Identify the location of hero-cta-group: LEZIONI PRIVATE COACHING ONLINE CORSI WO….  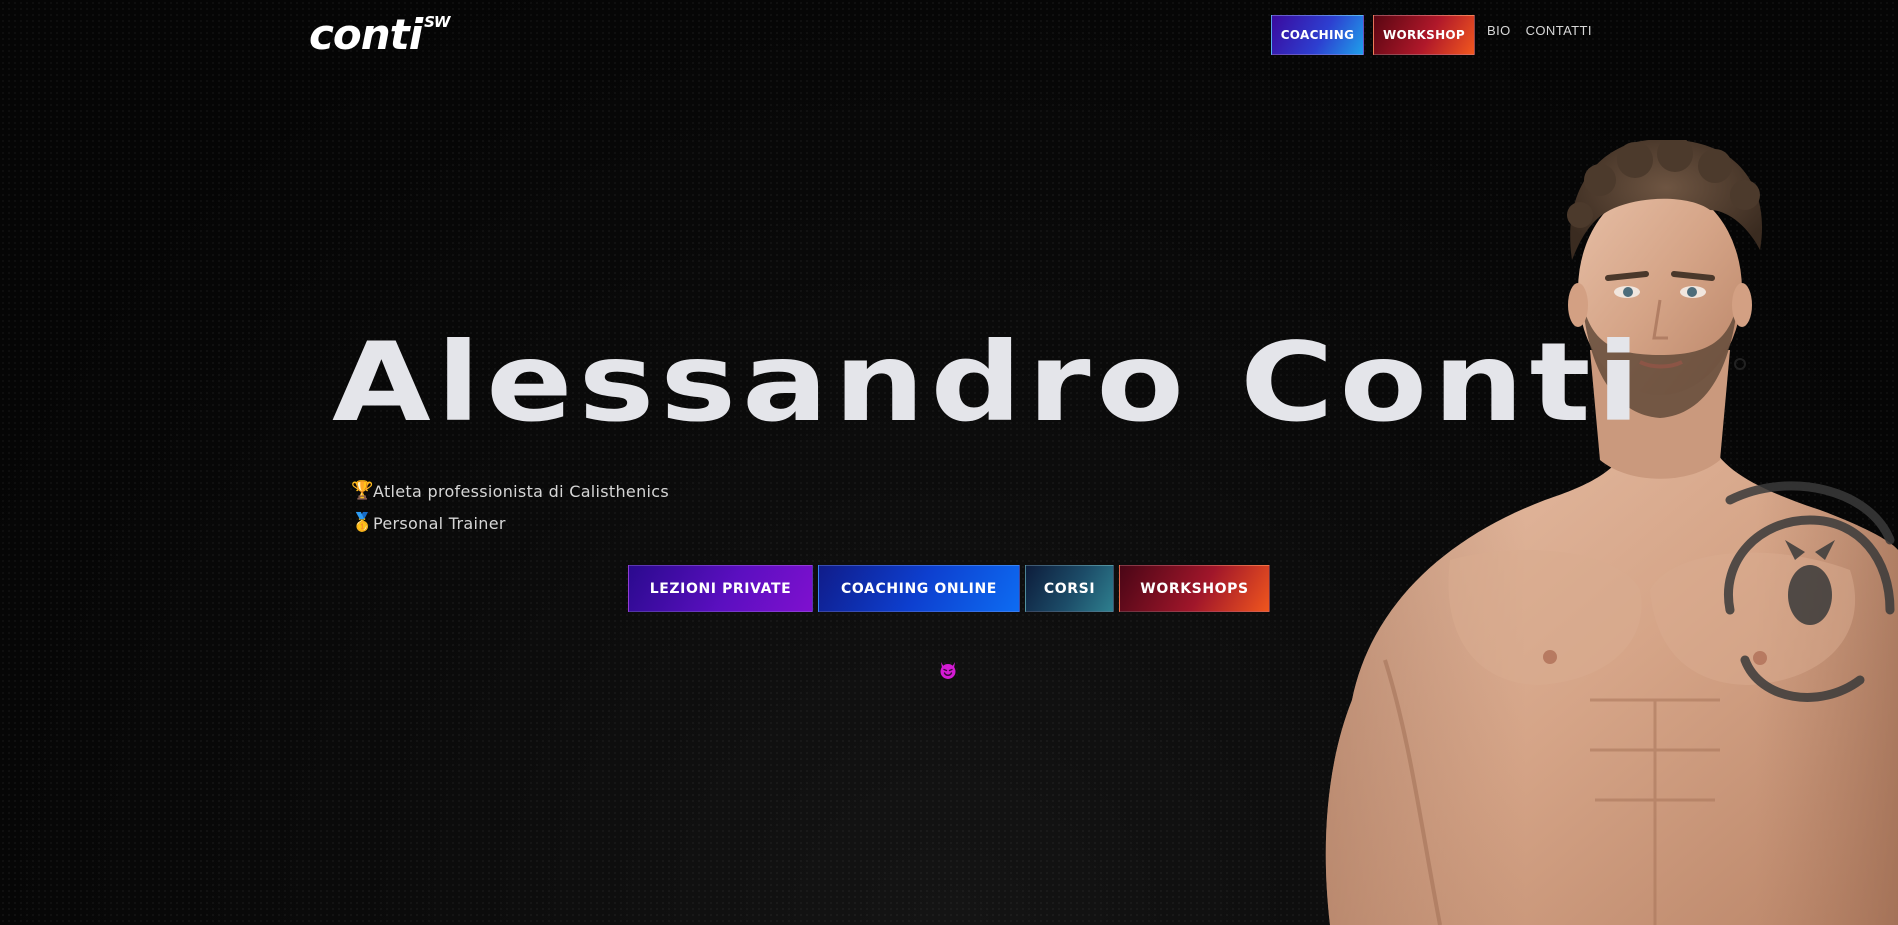
(949, 588).